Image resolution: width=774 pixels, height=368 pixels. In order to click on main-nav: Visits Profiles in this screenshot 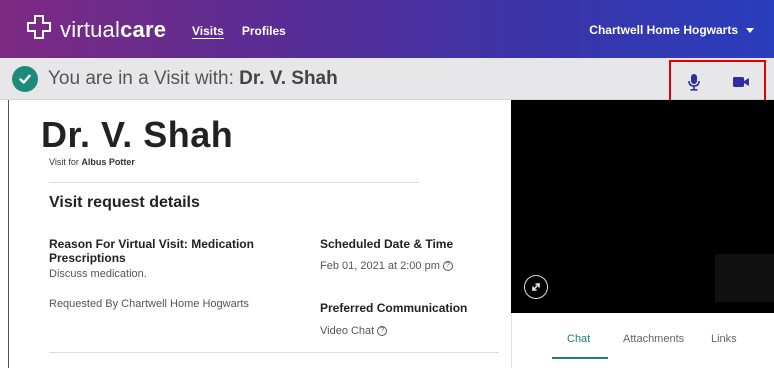, I will do `click(239, 31)`.